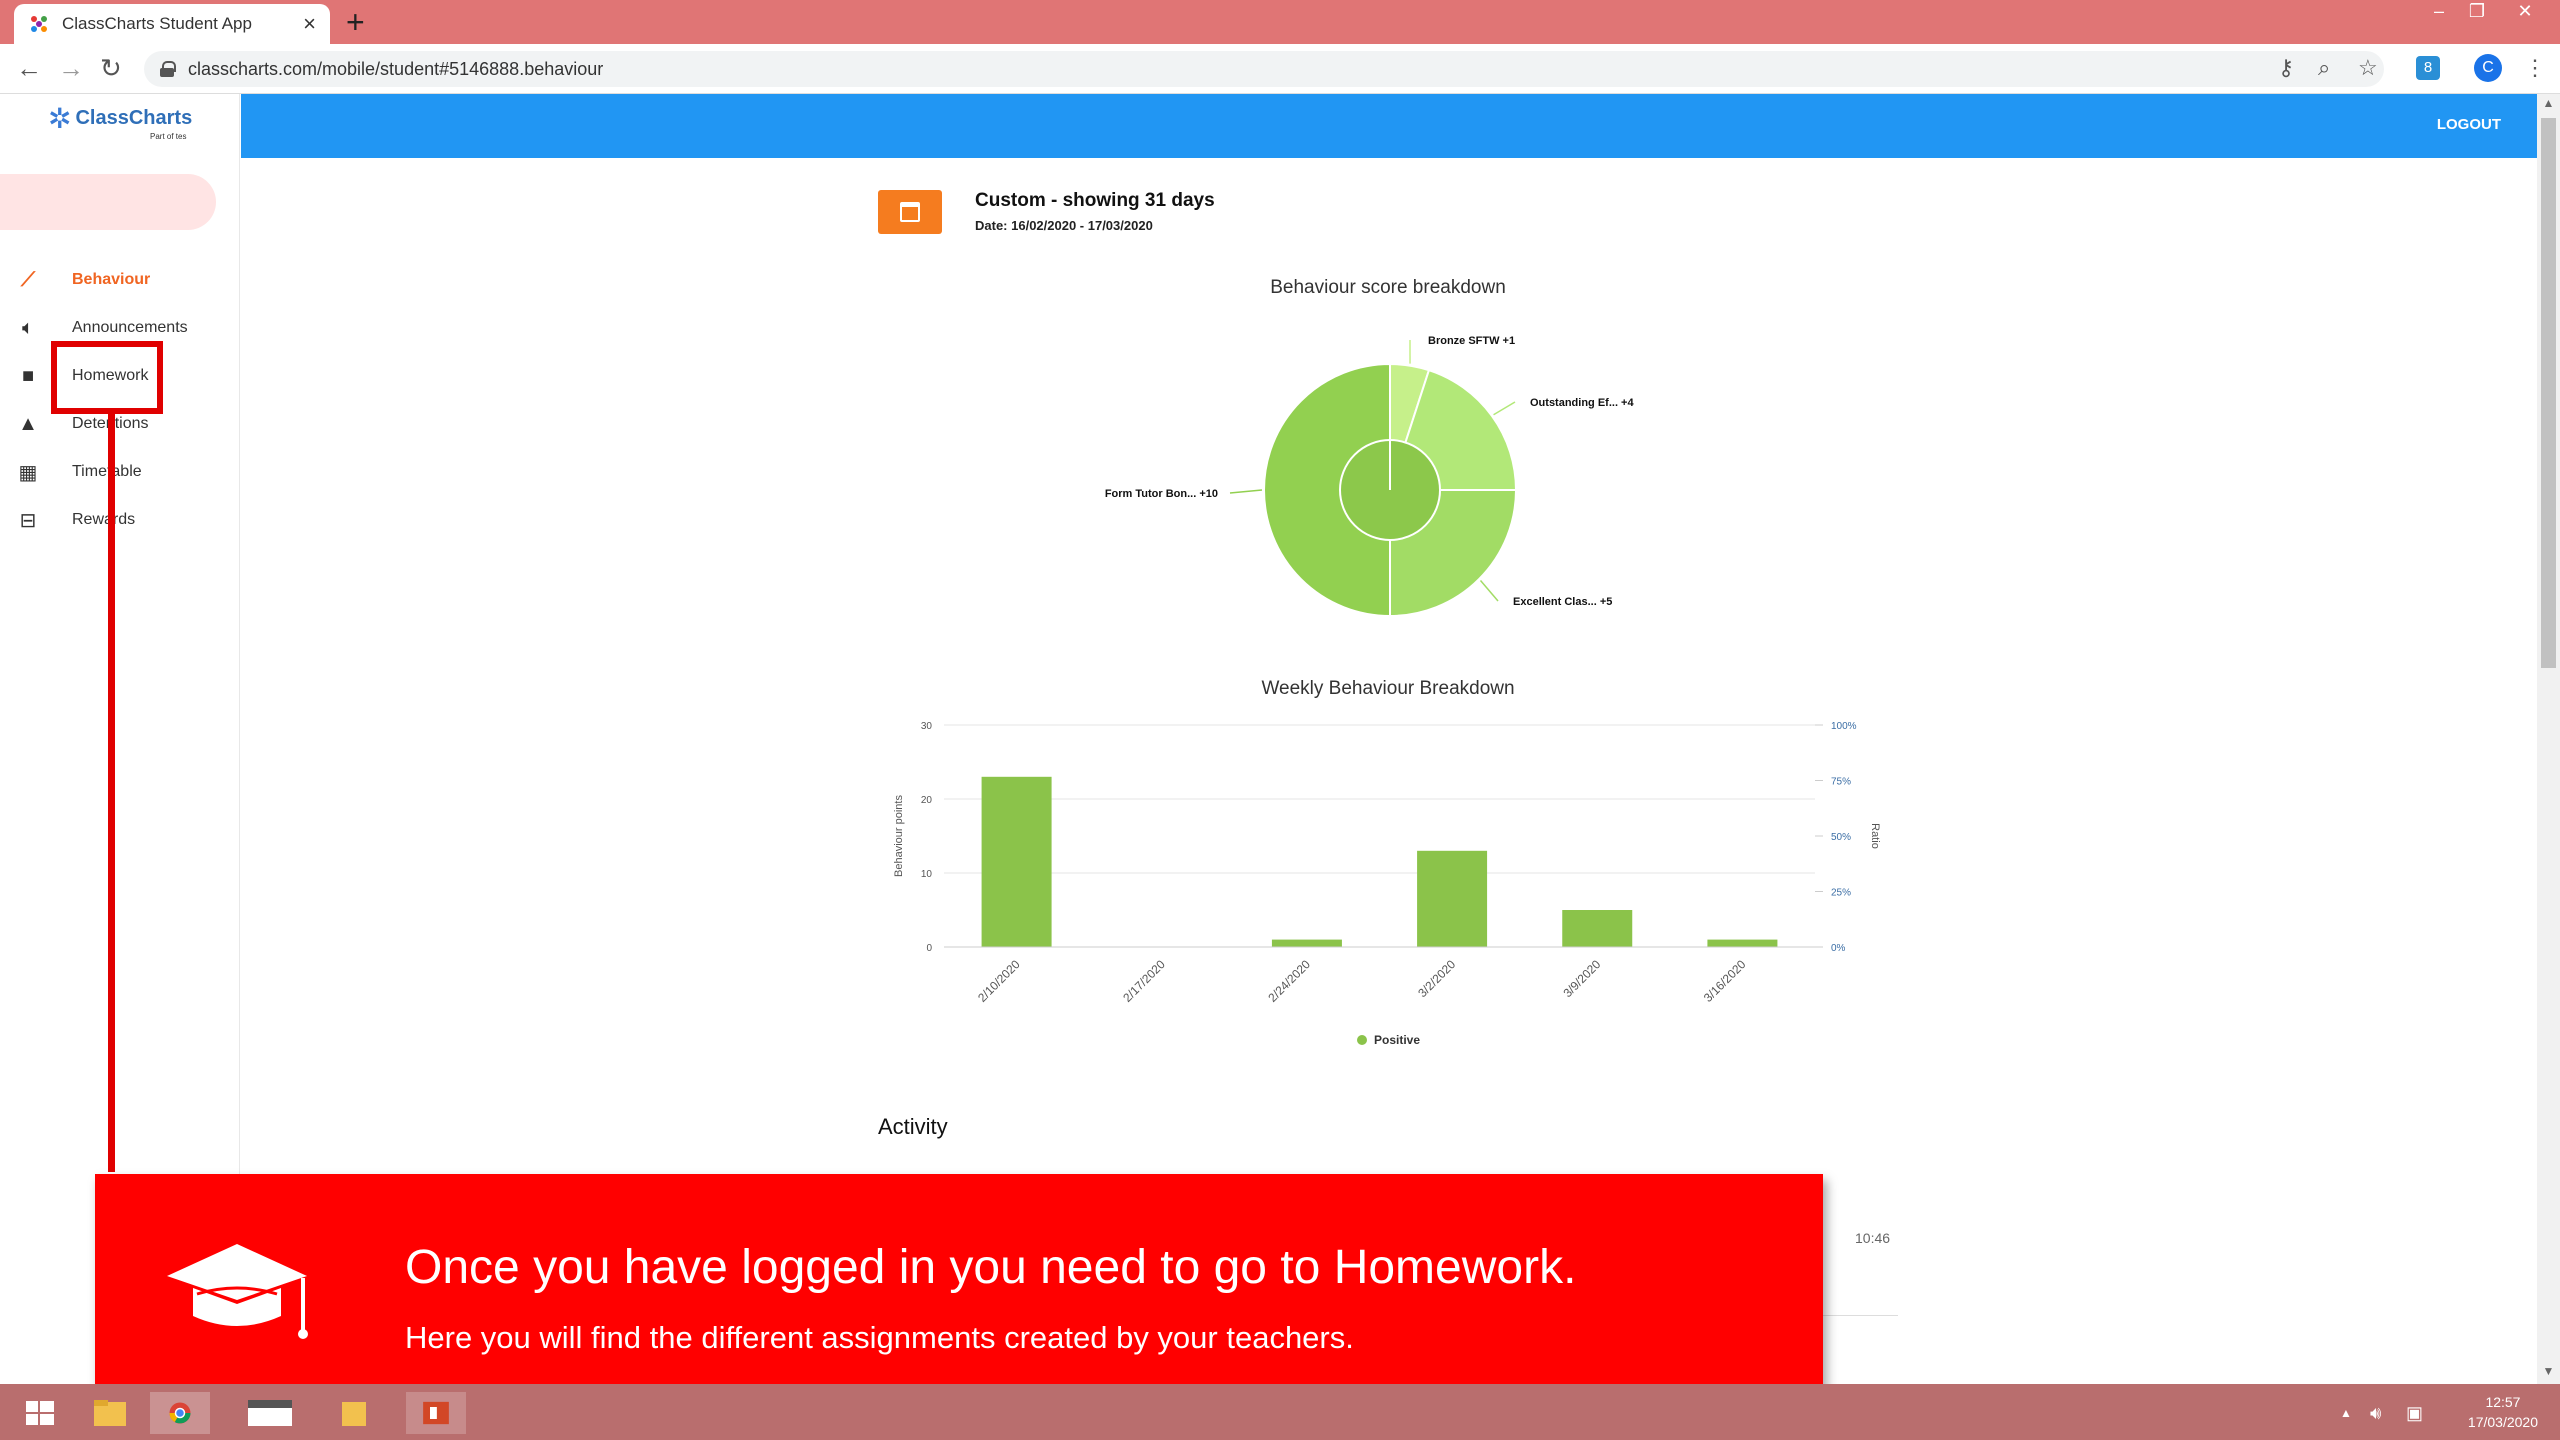  I want to click on y-tick-label: 30, so click(927, 726).